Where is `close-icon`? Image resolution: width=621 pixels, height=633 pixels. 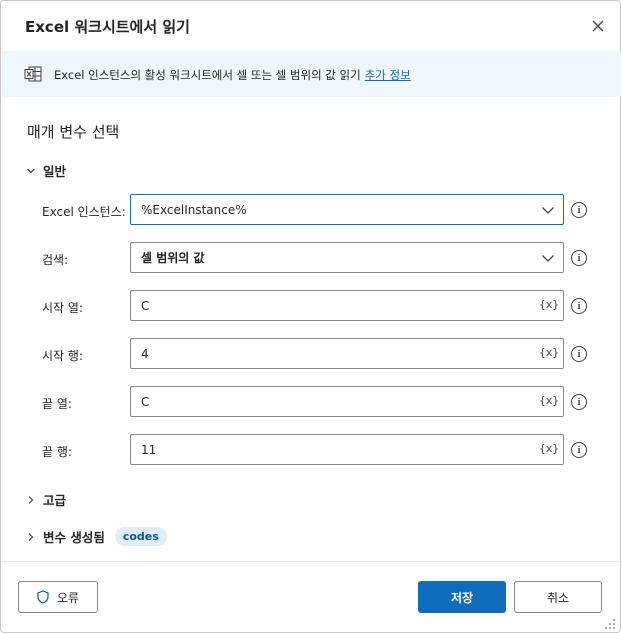
close-icon is located at coordinates (598, 26).